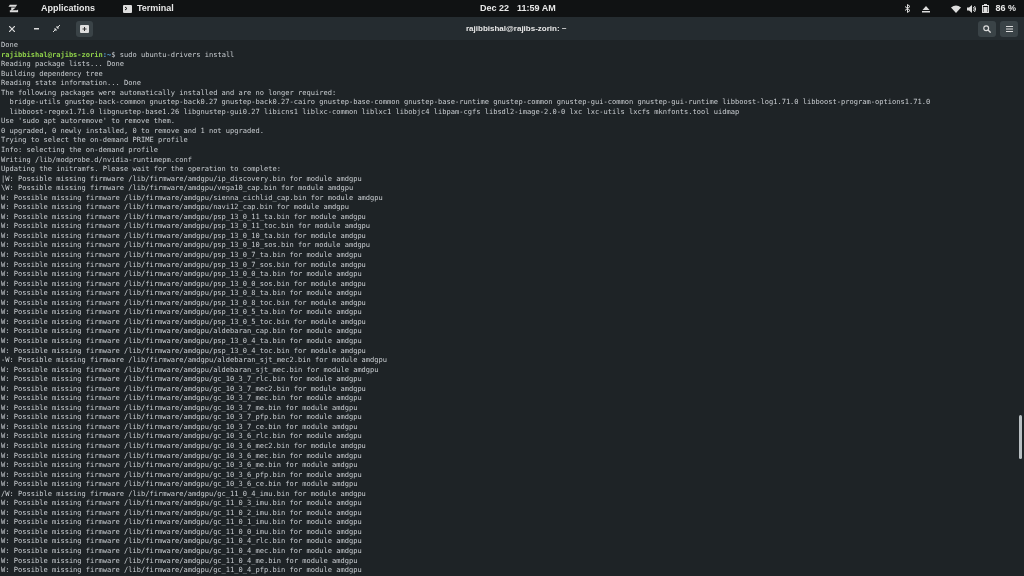 The width and height of the screenshot is (1024, 576). Describe the element at coordinates (36, 28) in the screenshot. I see `minimize-icon` at that location.